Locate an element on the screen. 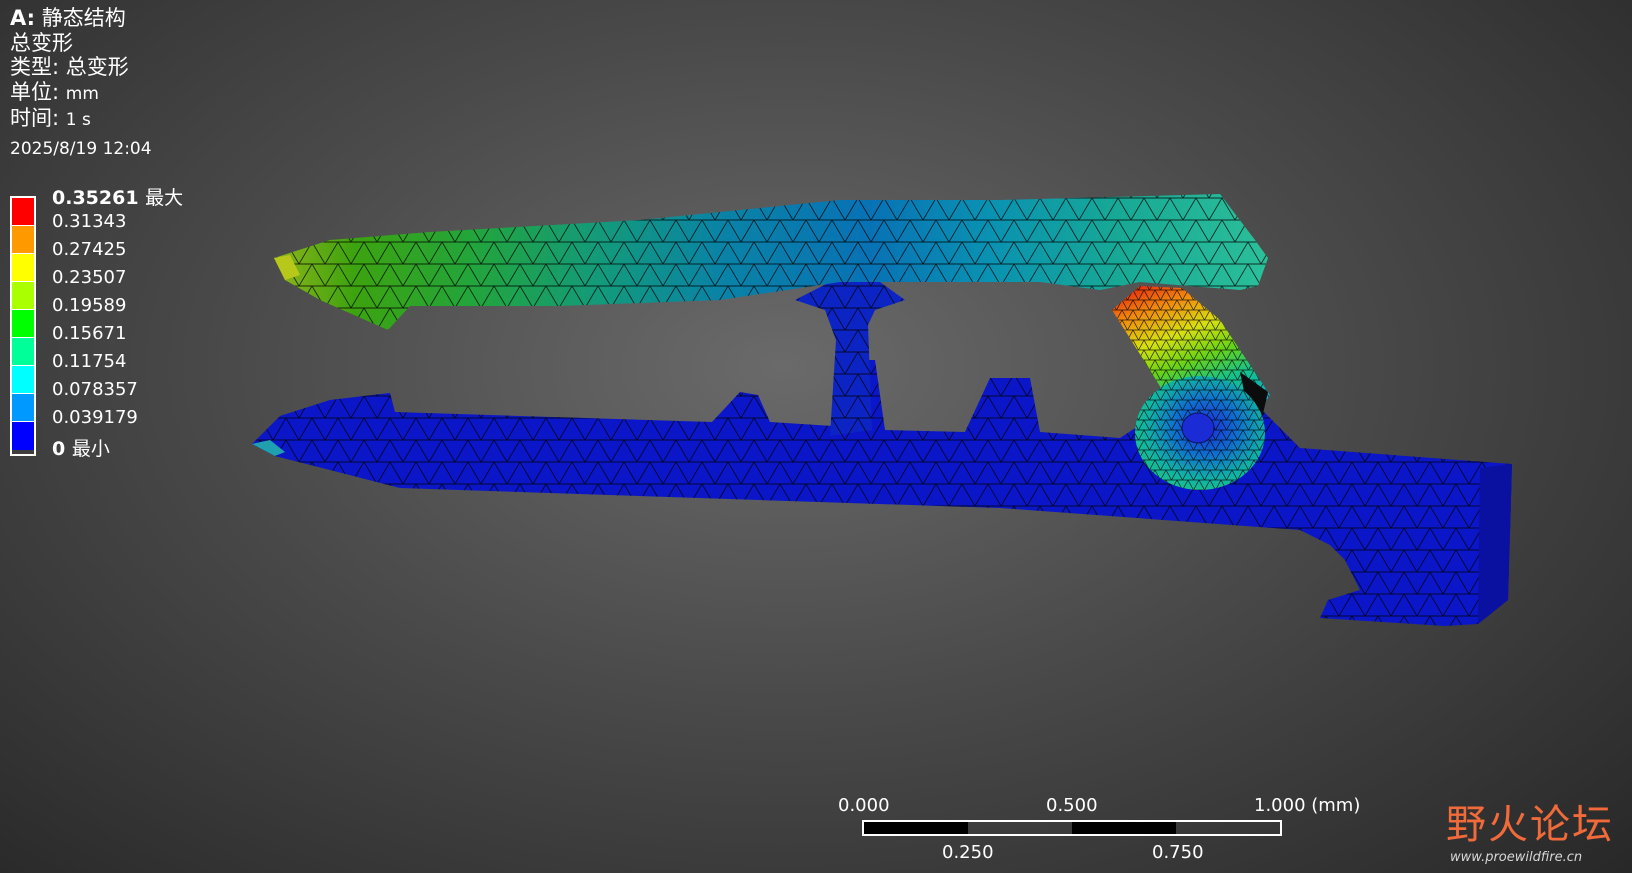 Image resolution: width=1632 pixels, height=873 pixels. forum-watermark: 野火论坛 www.proewildfire.cn is located at coordinates (1530, 828).